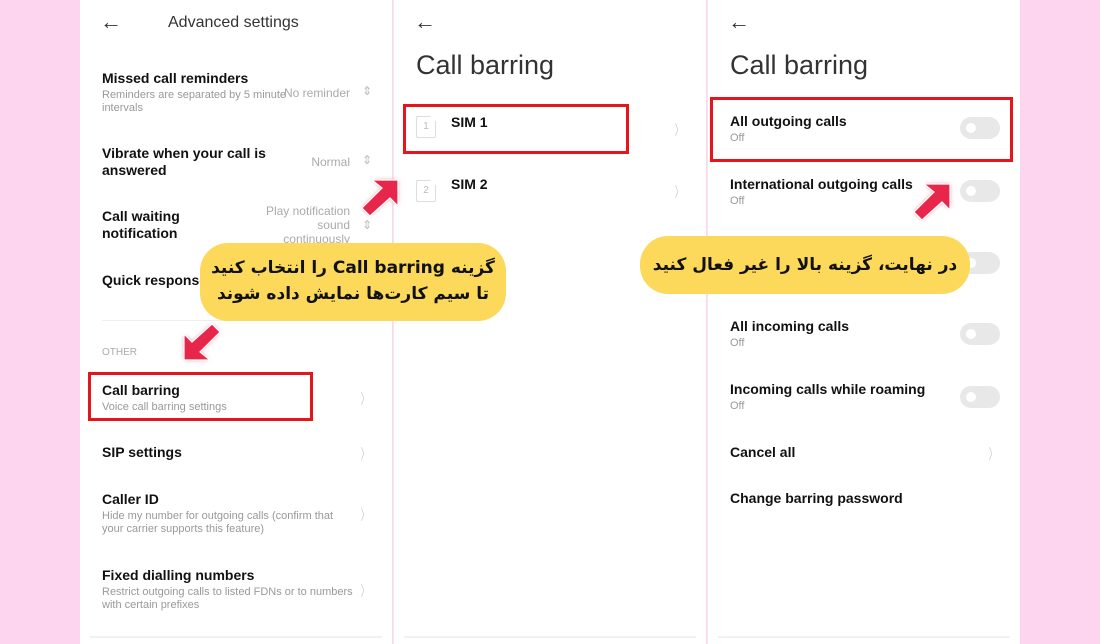 The image size is (1100, 644). I want to click on sim-card-icon: 2, so click(426, 191).